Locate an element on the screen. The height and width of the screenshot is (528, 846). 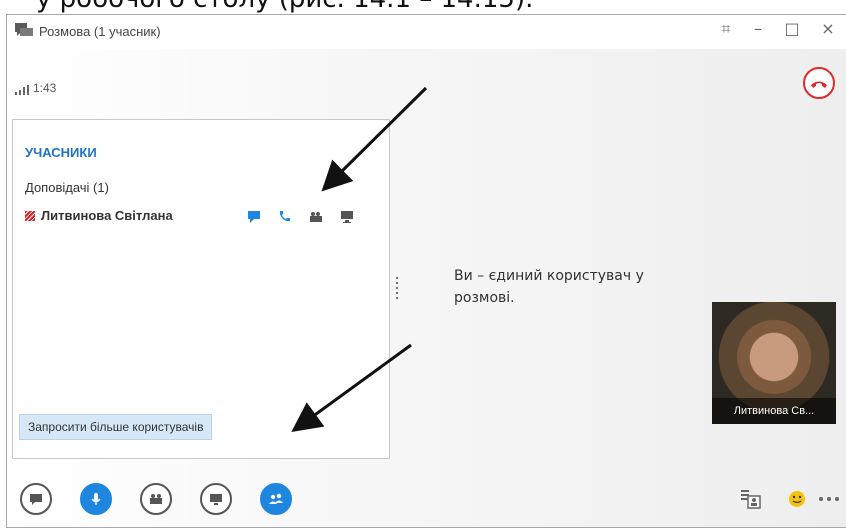
maximize-button: □ is located at coordinates (792, 28).